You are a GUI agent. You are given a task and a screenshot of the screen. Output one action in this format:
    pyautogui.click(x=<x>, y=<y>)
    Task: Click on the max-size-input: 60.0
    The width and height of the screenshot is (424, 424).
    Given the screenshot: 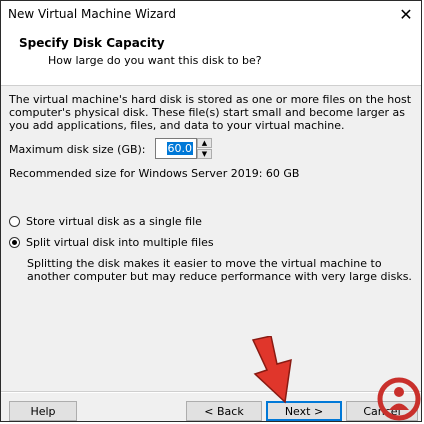 What is the action you would take?
    pyautogui.click(x=176, y=148)
    